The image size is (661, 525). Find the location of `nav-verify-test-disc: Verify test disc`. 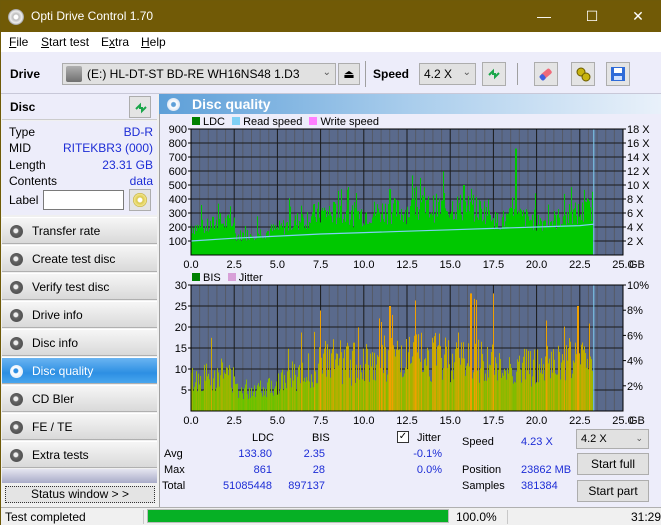

nav-verify-test-disc: Verify test disc is located at coordinates (79, 286).